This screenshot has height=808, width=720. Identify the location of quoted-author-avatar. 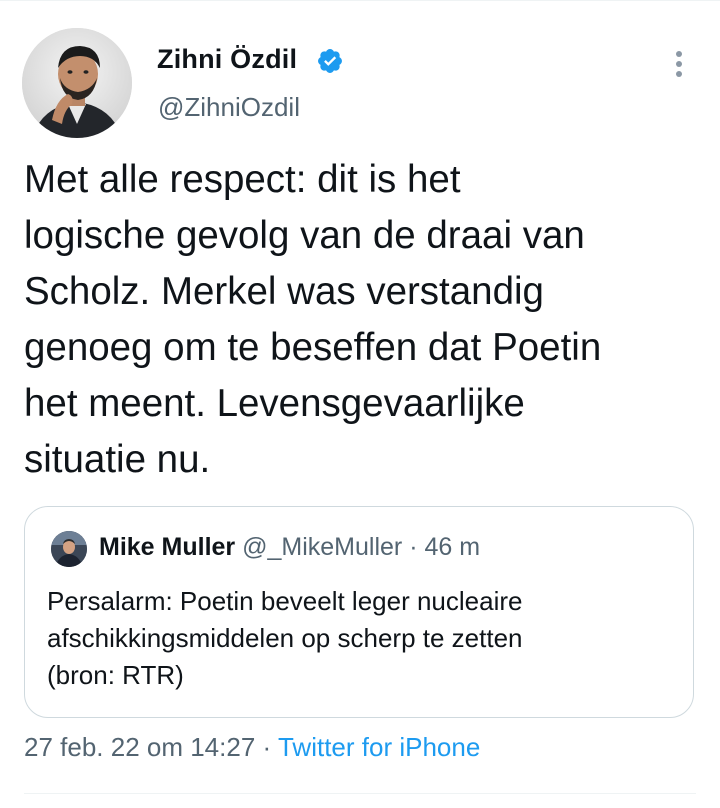
(69, 549).